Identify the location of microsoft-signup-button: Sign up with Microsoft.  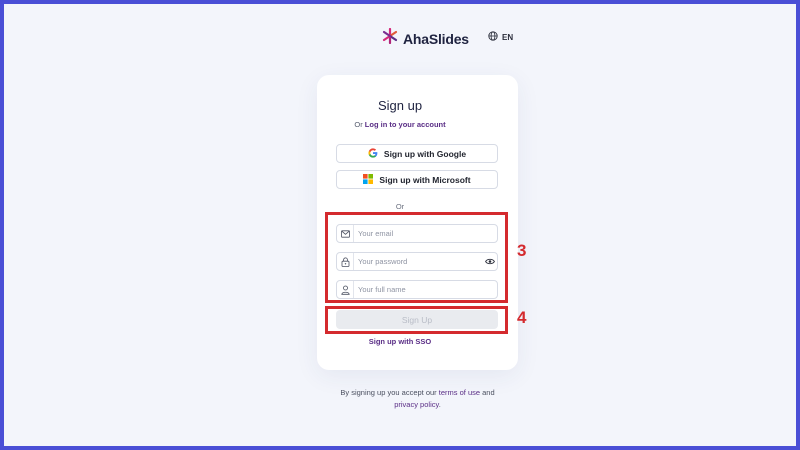
(417, 179).